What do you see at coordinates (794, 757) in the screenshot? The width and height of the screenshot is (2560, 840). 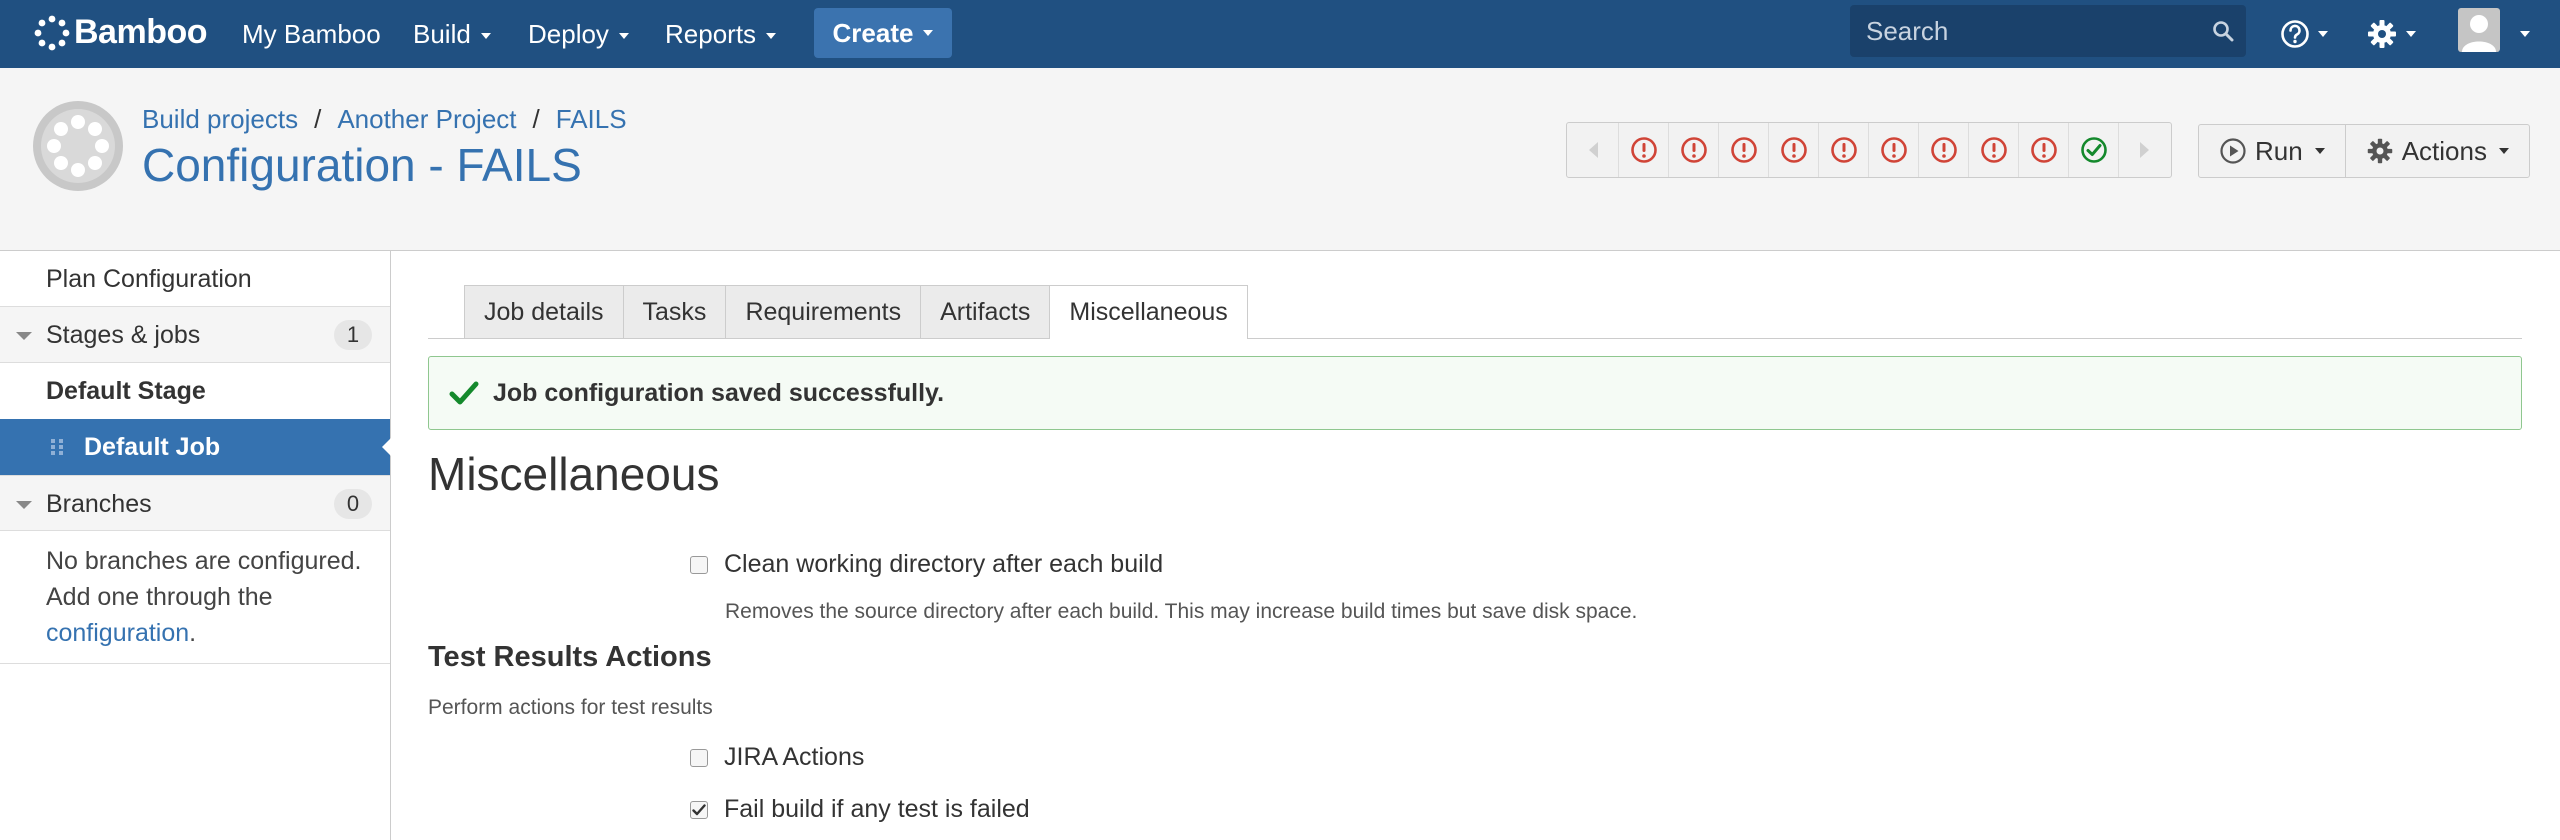 I see `jira-actions-label: JIRA Actions` at bounding box center [794, 757].